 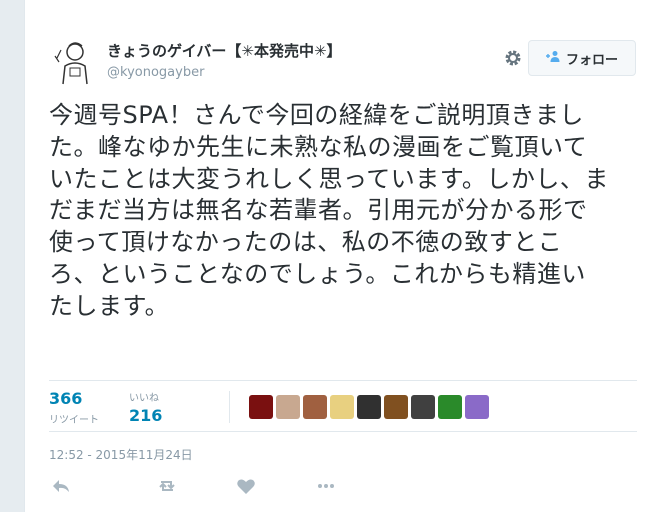 What do you see at coordinates (326, 486) in the screenshot?
I see `more-icon` at bounding box center [326, 486].